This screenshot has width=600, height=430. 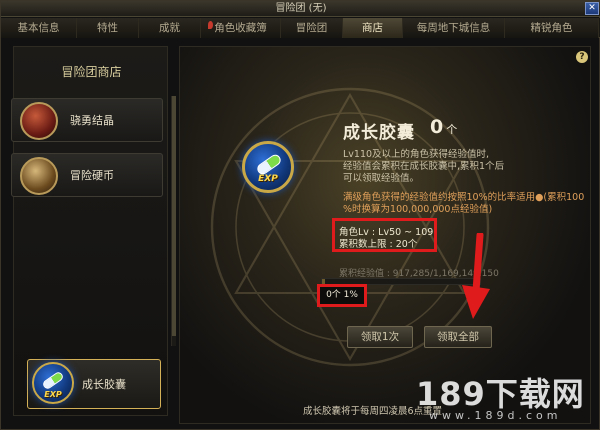 What do you see at coordinates (92, 120) in the screenshot?
I see `shop-item-label: 骁勇结晶` at bounding box center [92, 120].